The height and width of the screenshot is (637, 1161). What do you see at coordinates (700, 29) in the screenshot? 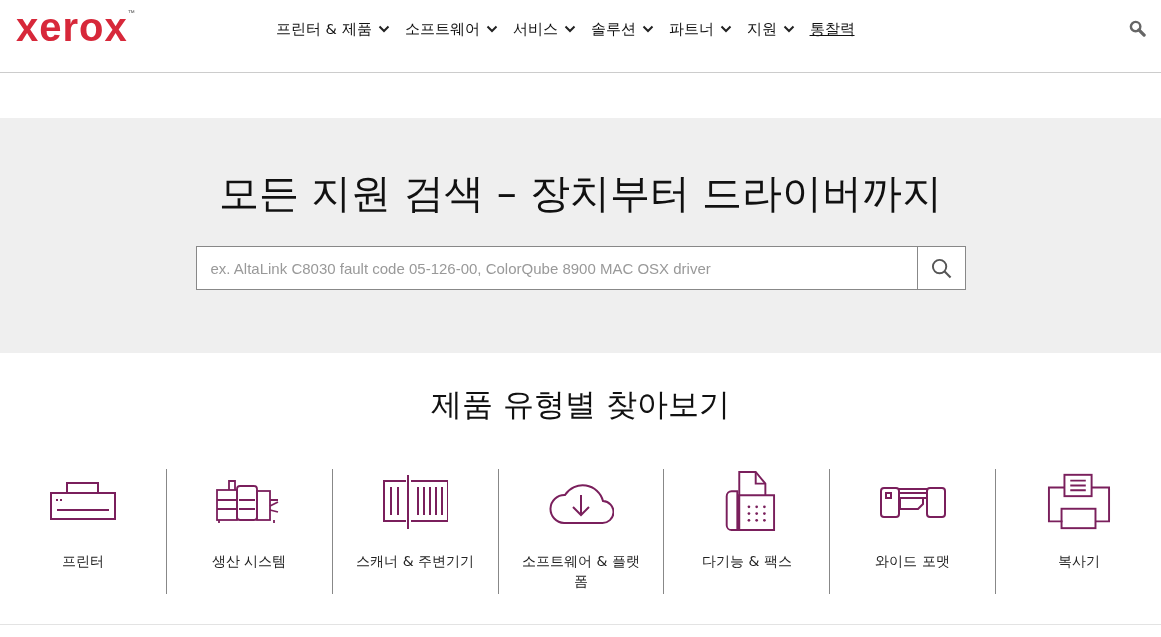
I see `nav-menu-item: 파트너` at bounding box center [700, 29].